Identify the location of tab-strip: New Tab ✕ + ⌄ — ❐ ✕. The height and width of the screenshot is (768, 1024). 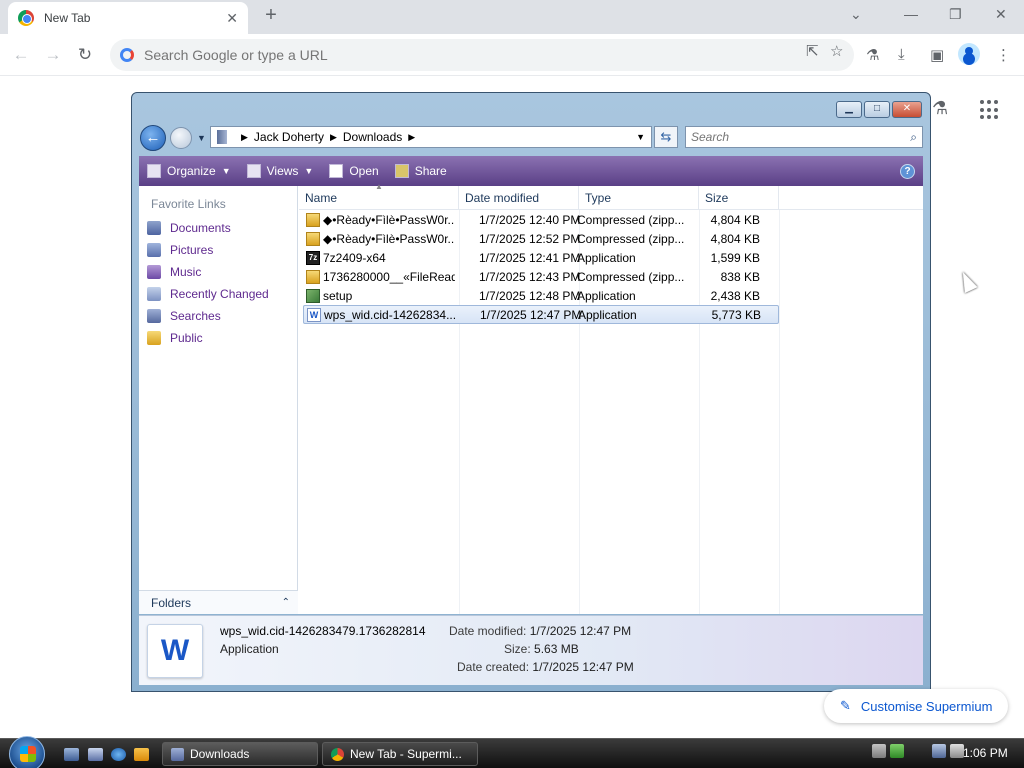
(512, 17).